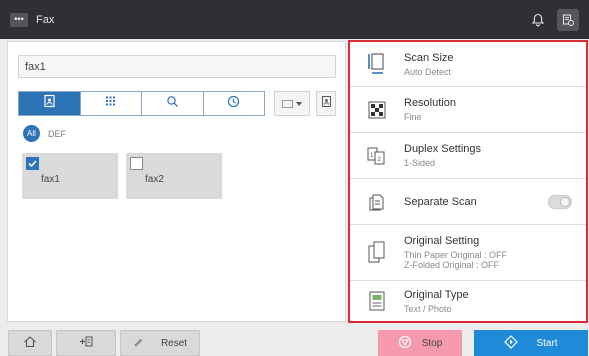  Describe the element at coordinates (32, 163) in the screenshot. I see `checkbox-checked` at that location.